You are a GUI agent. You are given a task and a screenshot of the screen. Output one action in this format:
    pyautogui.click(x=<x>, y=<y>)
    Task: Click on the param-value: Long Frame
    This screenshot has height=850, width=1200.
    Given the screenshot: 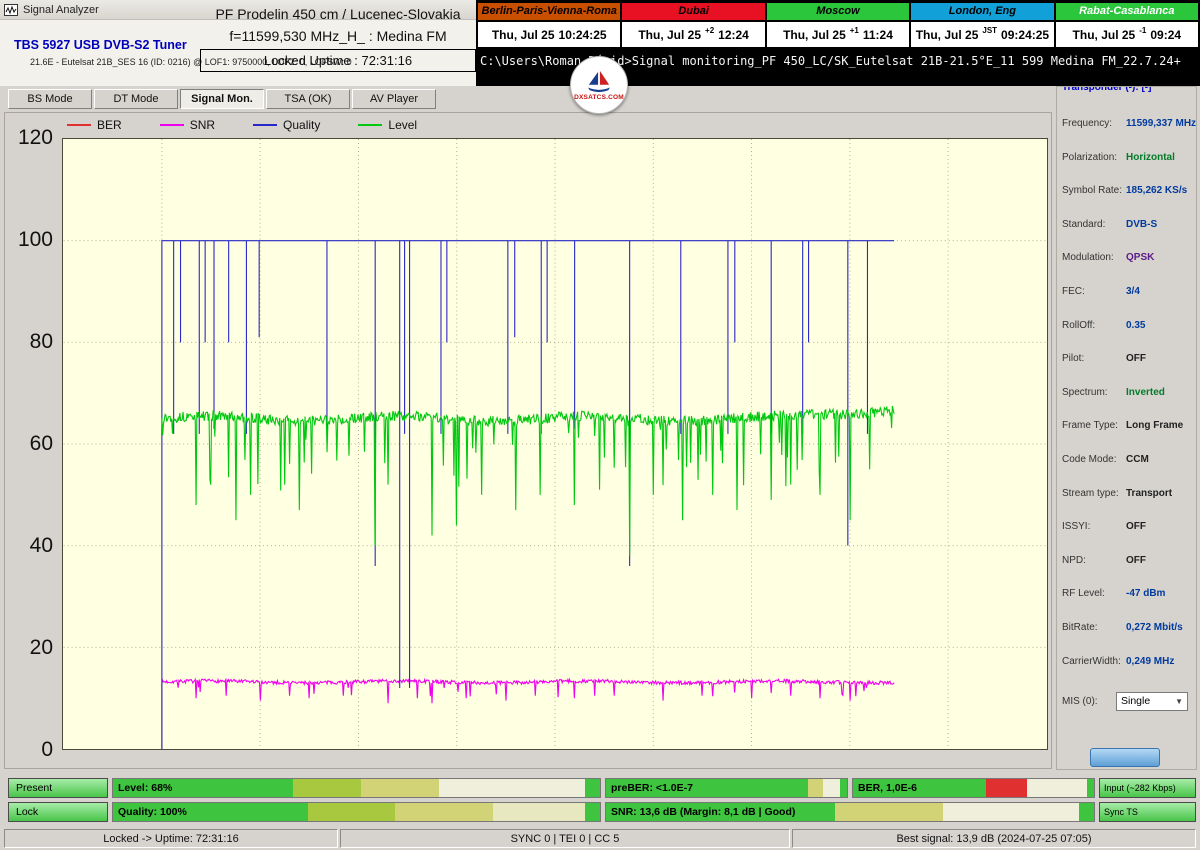 What is the action you would take?
    pyautogui.click(x=1155, y=426)
    